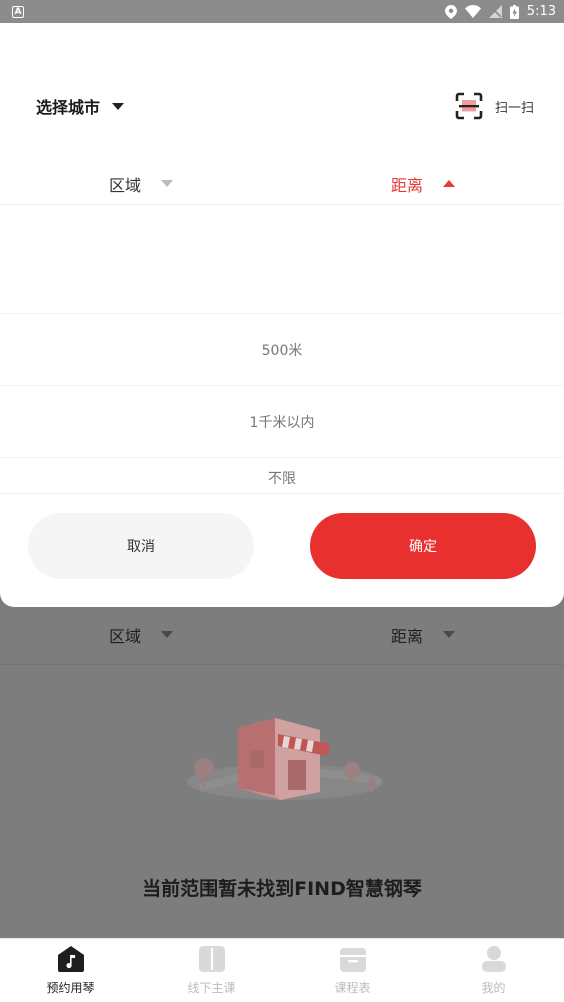 Image resolution: width=564 pixels, height=1002 pixels. What do you see at coordinates (141, 546) in the screenshot?
I see `cancel-button: 取消` at bounding box center [141, 546].